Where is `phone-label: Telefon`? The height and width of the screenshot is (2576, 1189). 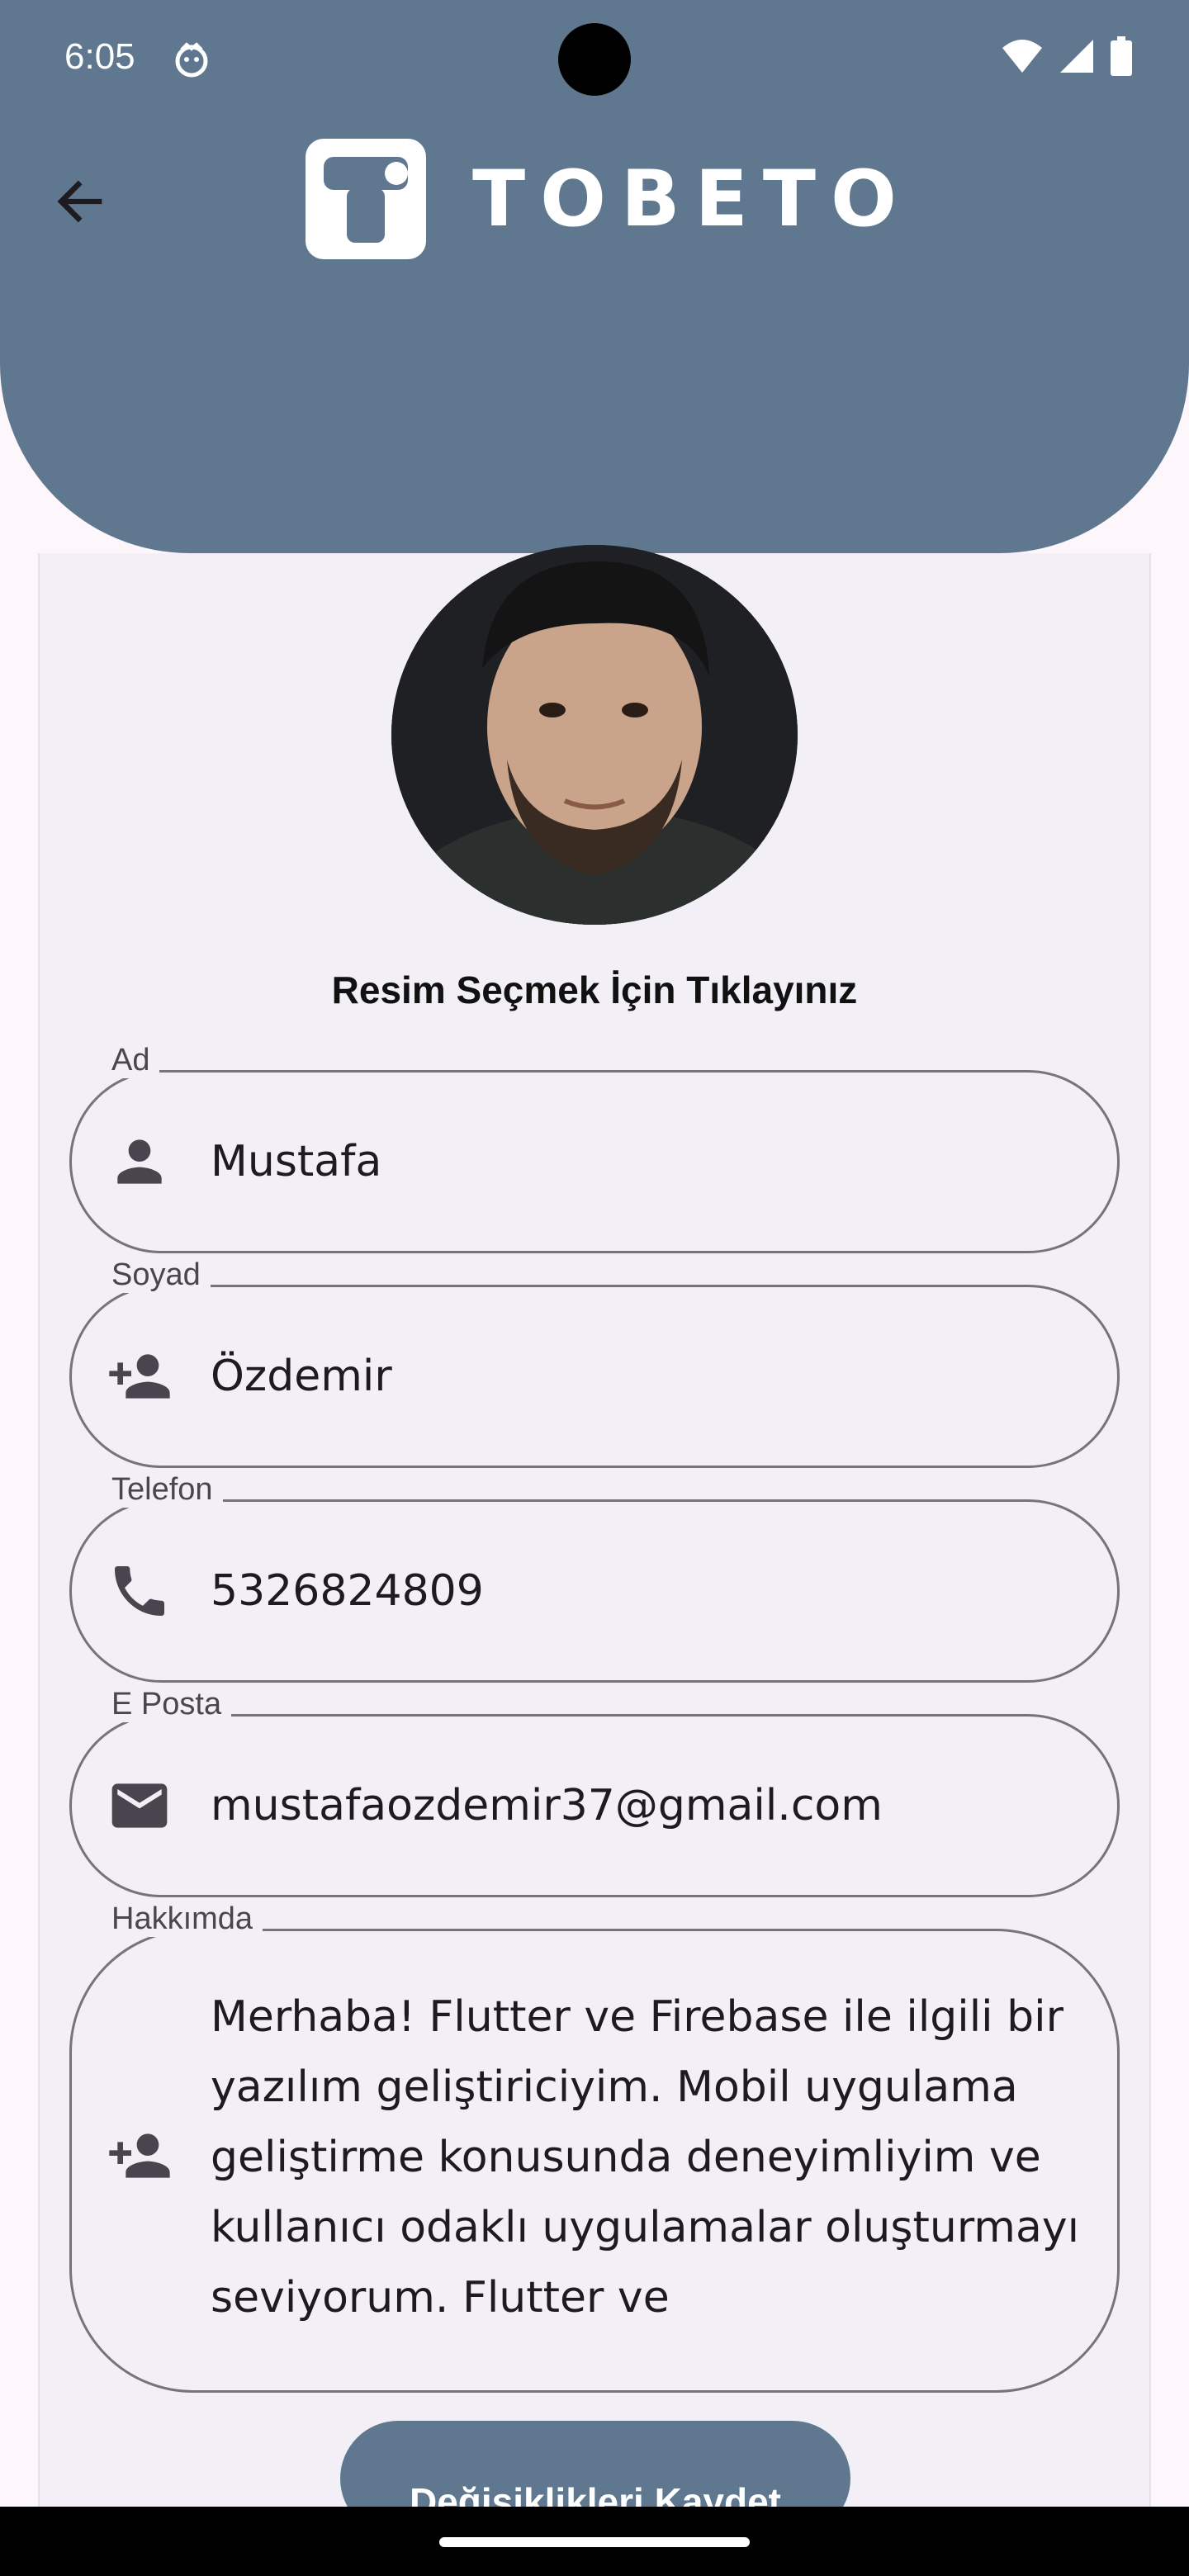
phone-label: Telefon is located at coordinates (162, 1490).